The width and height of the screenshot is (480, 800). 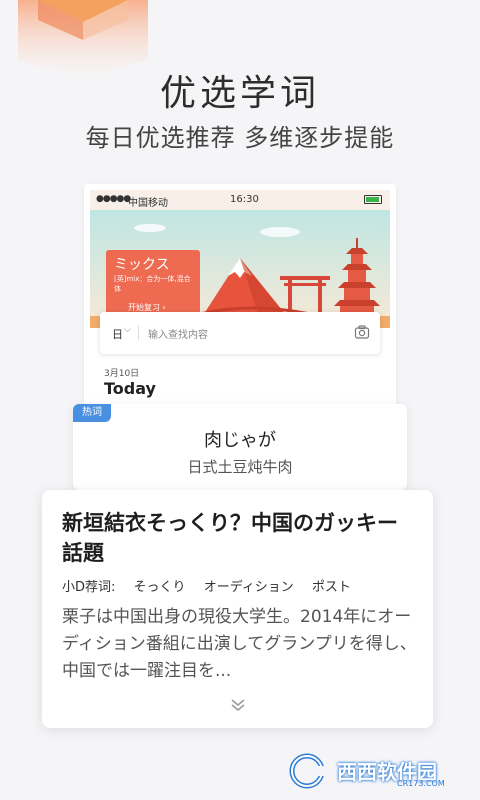 What do you see at coordinates (244, 199) in the screenshot?
I see `status-time: 16:30` at bounding box center [244, 199].